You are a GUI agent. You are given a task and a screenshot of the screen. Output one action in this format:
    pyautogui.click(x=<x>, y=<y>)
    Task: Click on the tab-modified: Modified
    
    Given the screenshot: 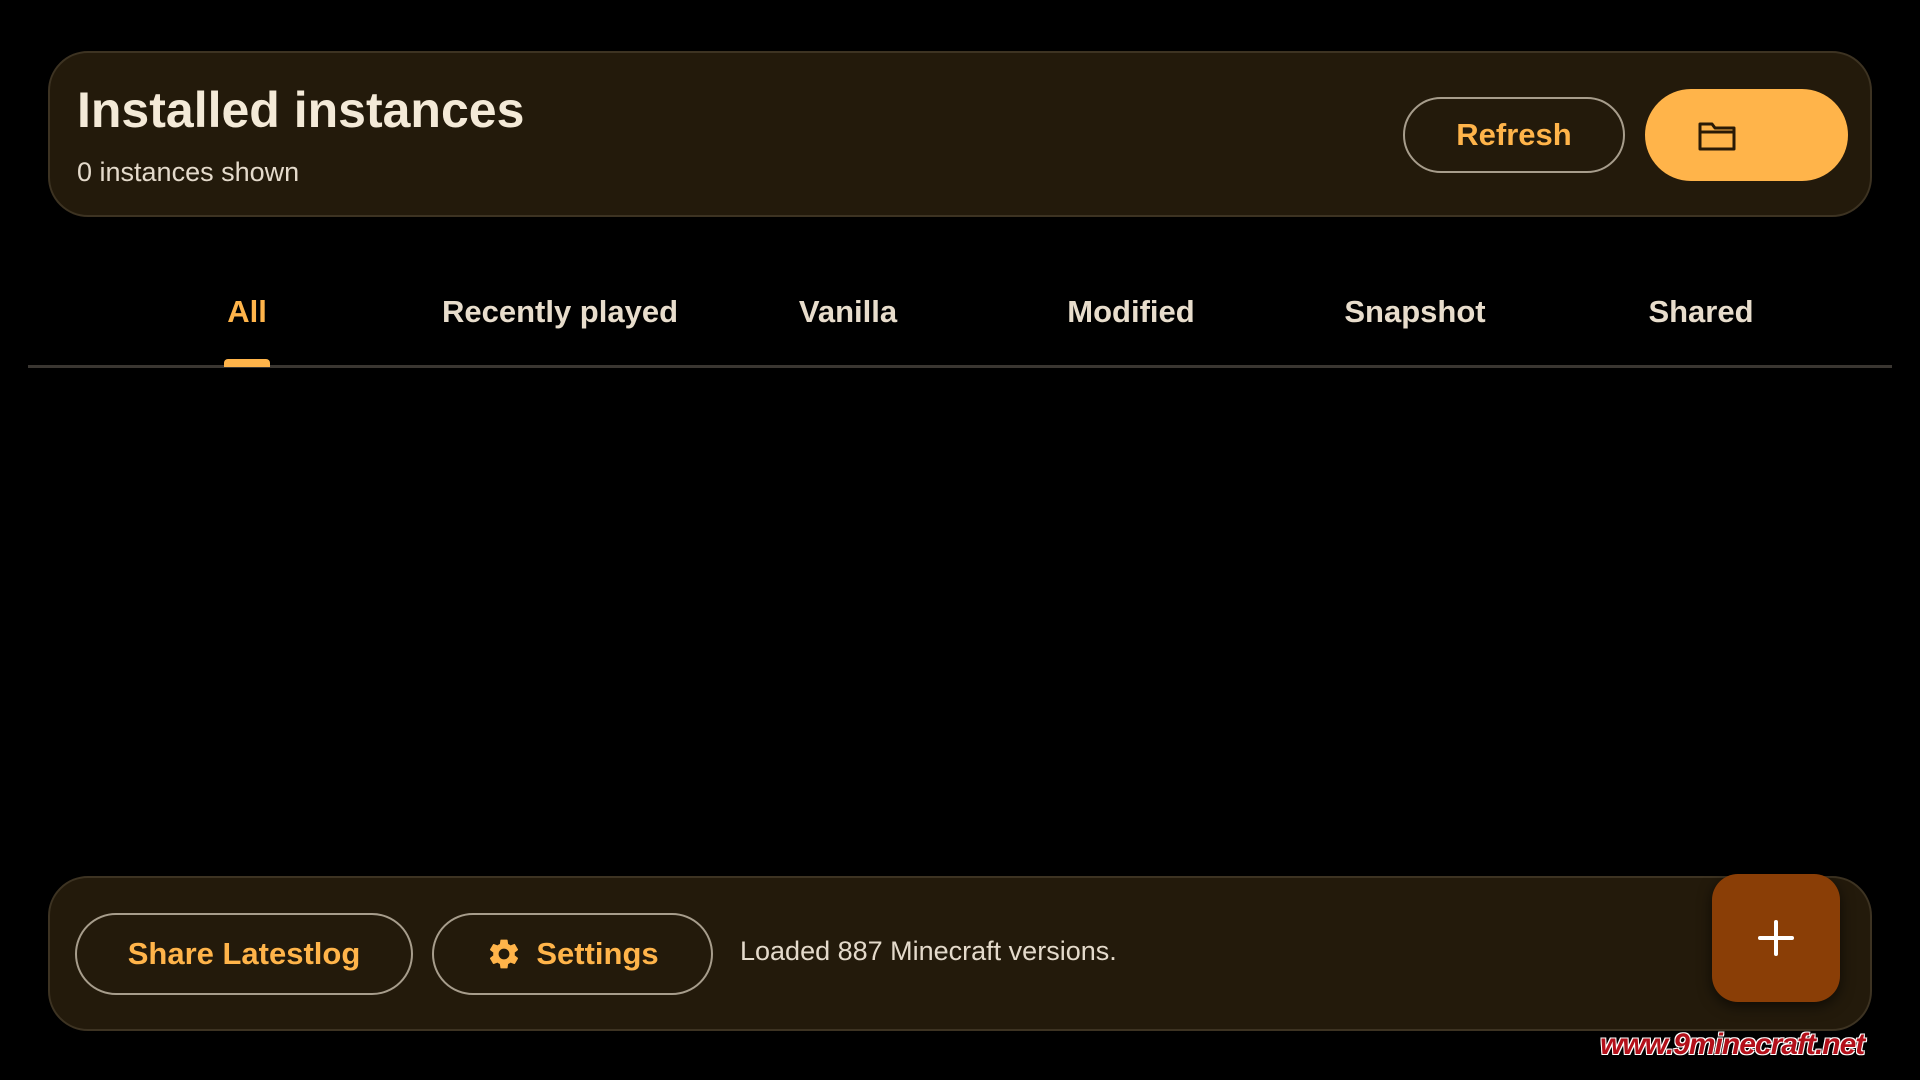 What is the action you would take?
    pyautogui.click(x=1131, y=313)
    